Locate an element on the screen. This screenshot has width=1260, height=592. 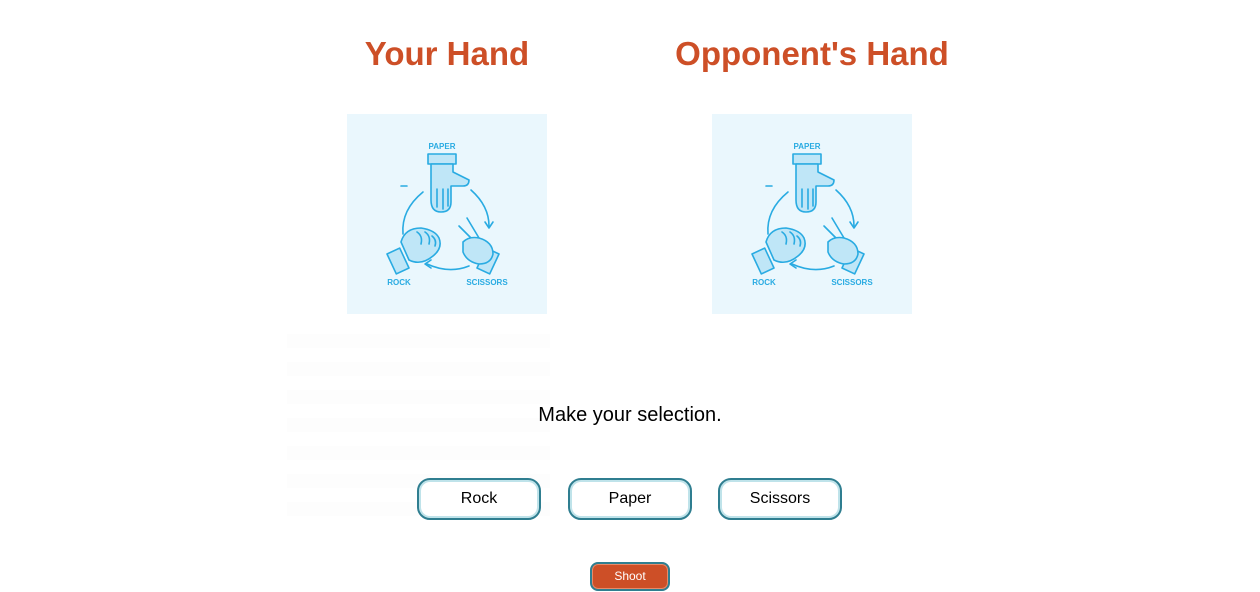
status-message: Make your selection. is located at coordinates (630, 415).